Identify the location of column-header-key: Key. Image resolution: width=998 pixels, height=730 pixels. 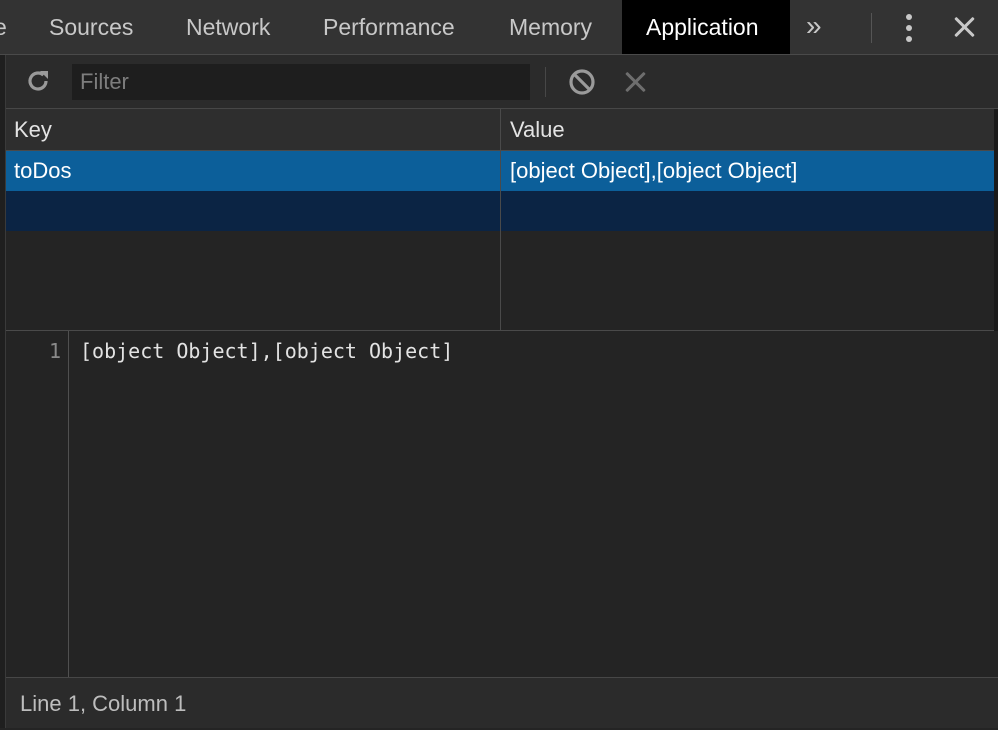
(33, 130).